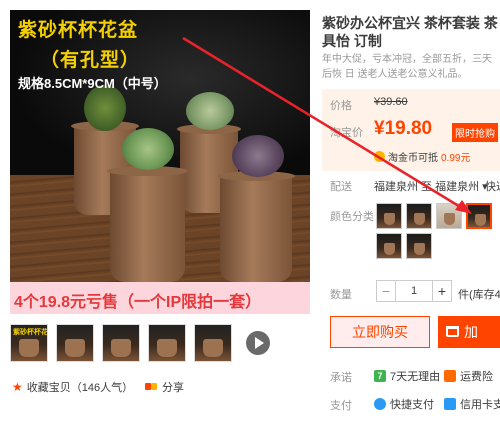  I want to click on quantity-stepper: − 1 +, so click(414, 291).